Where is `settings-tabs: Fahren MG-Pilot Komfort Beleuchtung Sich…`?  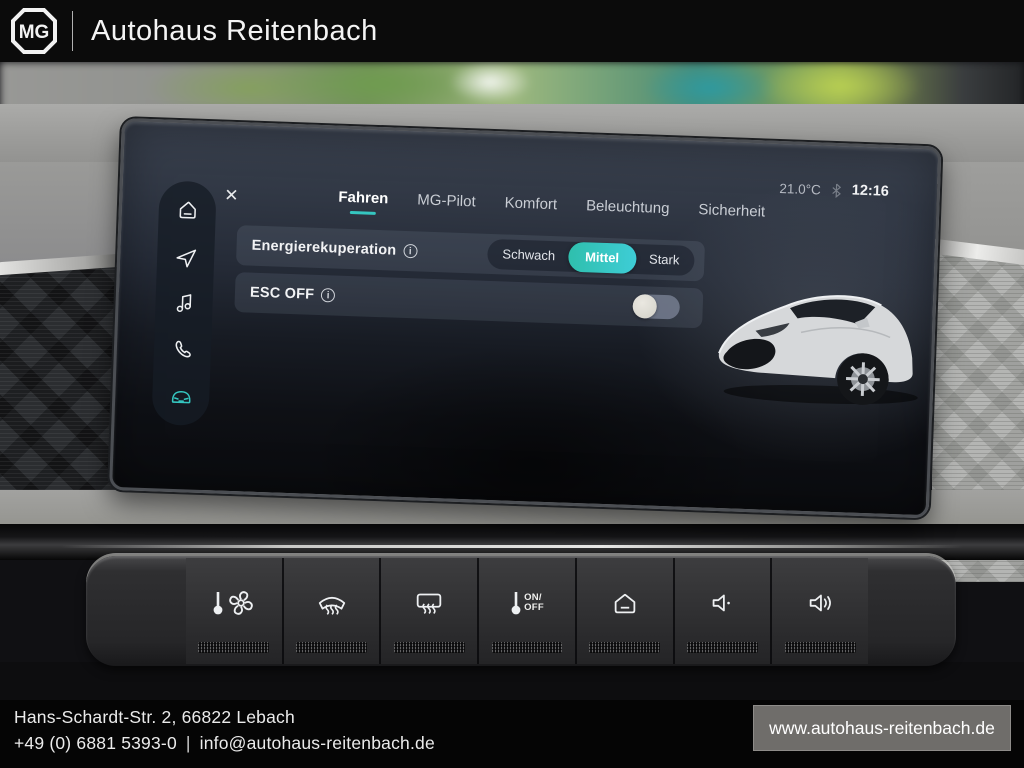
settings-tabs: Fahren MG-Pilot Komfort Beleuchtung Sich… is located at coordinates (551, 209).